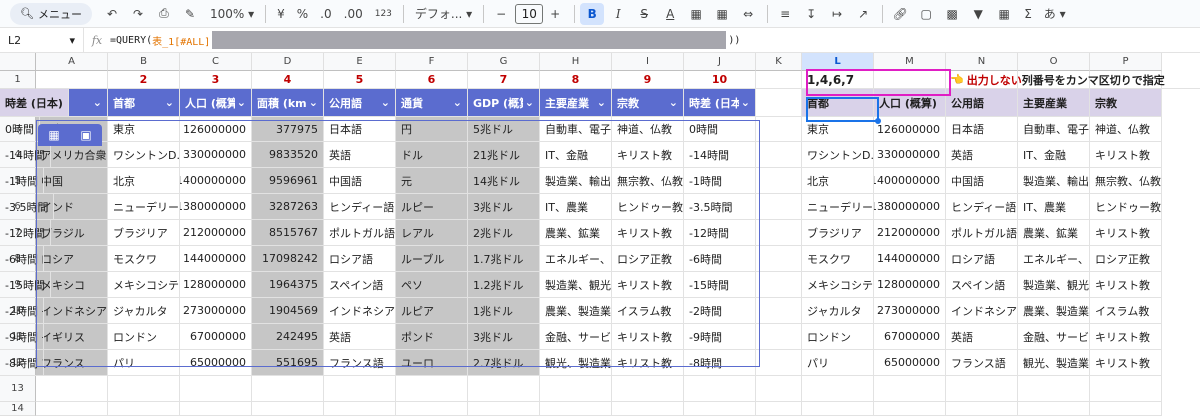 This screenshot has width=1200, height=417. Describe the element at coordinates (425, 40) in the screenshot. I see `formula-input: =QUERY( 表_1[#ALL] ))` at that location.